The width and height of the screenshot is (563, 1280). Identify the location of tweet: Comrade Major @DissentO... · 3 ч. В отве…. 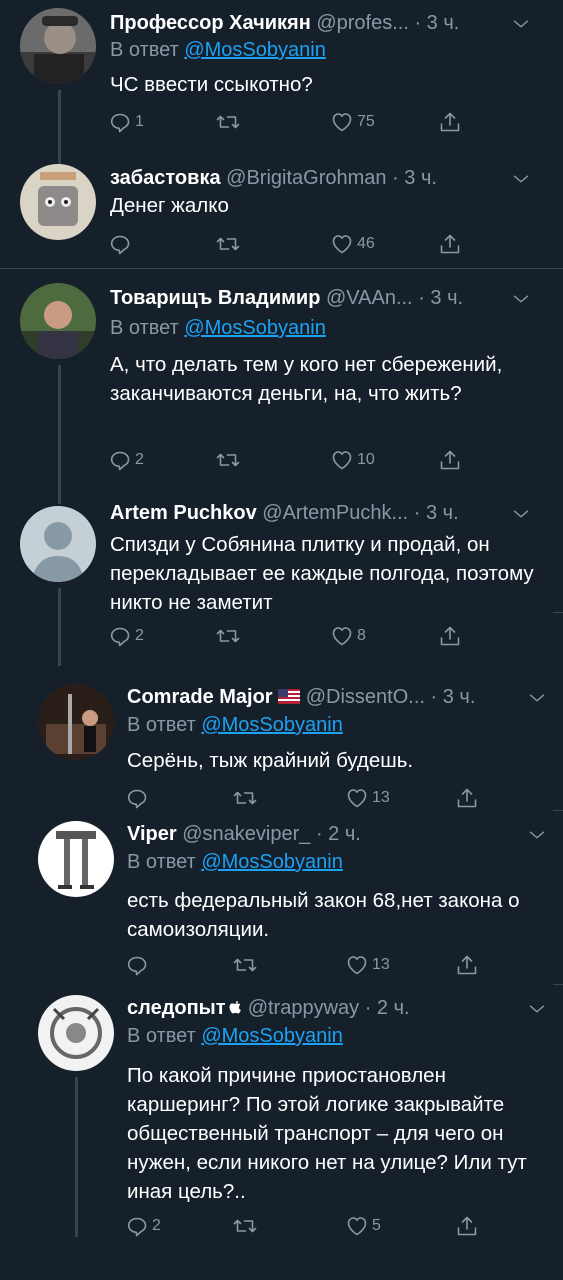
(281, 738).